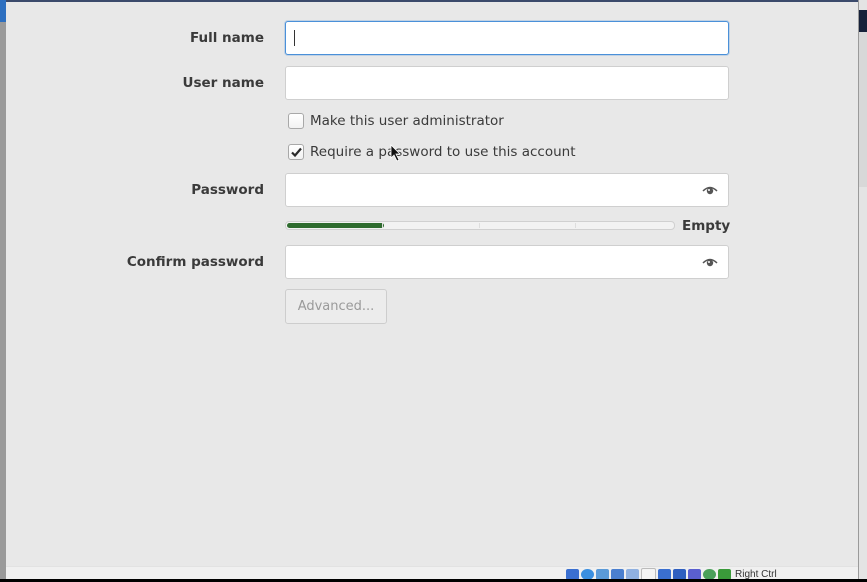 This screenshot has height=582, width=867. What do you see at coordinates (507, 262) in the screenshot?
I see `confirm-password-input` at bounding box center [507, 262].